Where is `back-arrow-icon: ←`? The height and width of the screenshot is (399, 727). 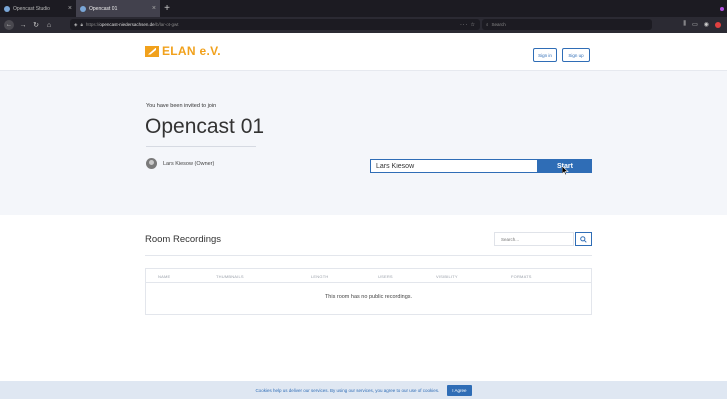
back-arrow-icon: ← is located at coordinates (9, 25).